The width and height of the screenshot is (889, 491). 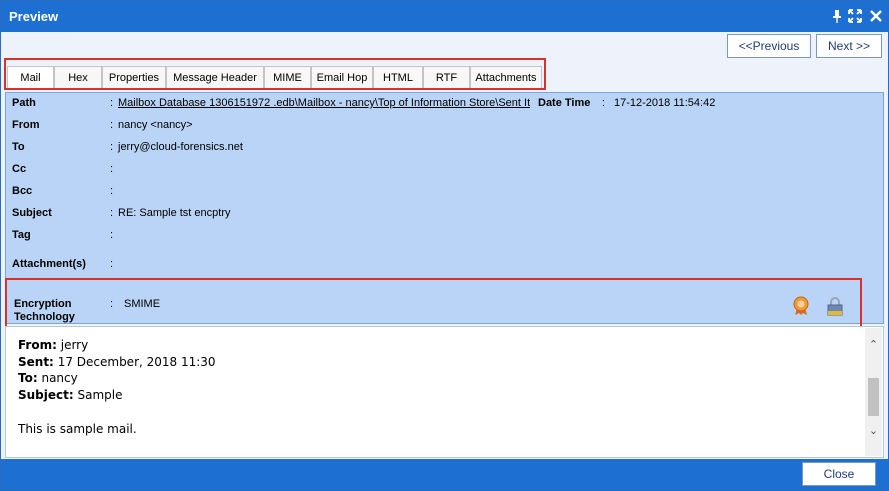 What do you see at coordinates (801, 306) in the screenshot?
I see `certificate-icon` at bounding box center [801, 306].